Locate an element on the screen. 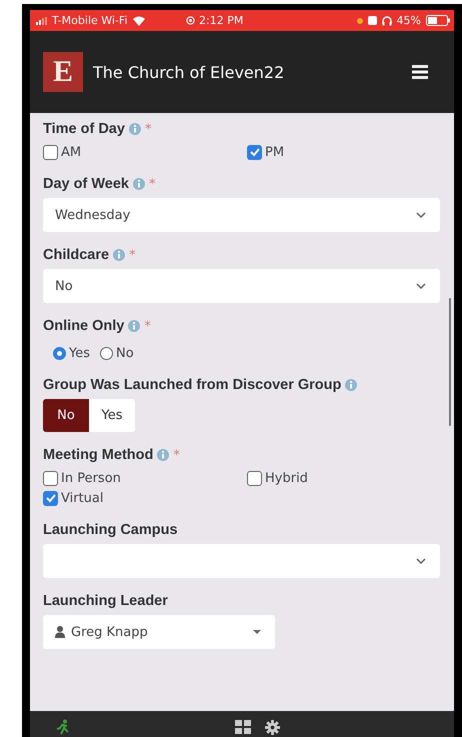  caret-icon is located at coordinates (257, 632).